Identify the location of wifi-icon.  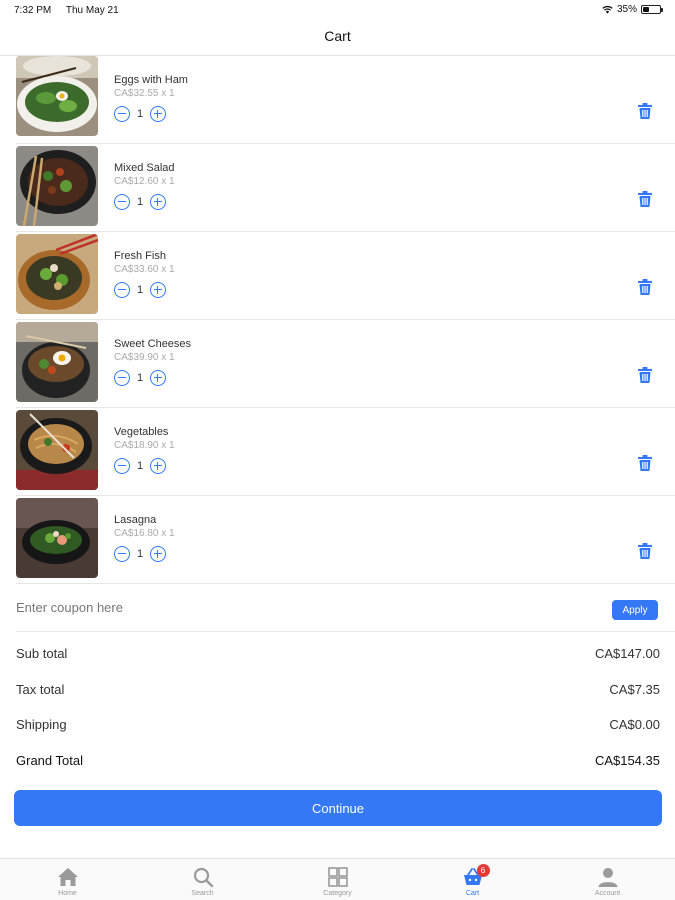
(607, 10).